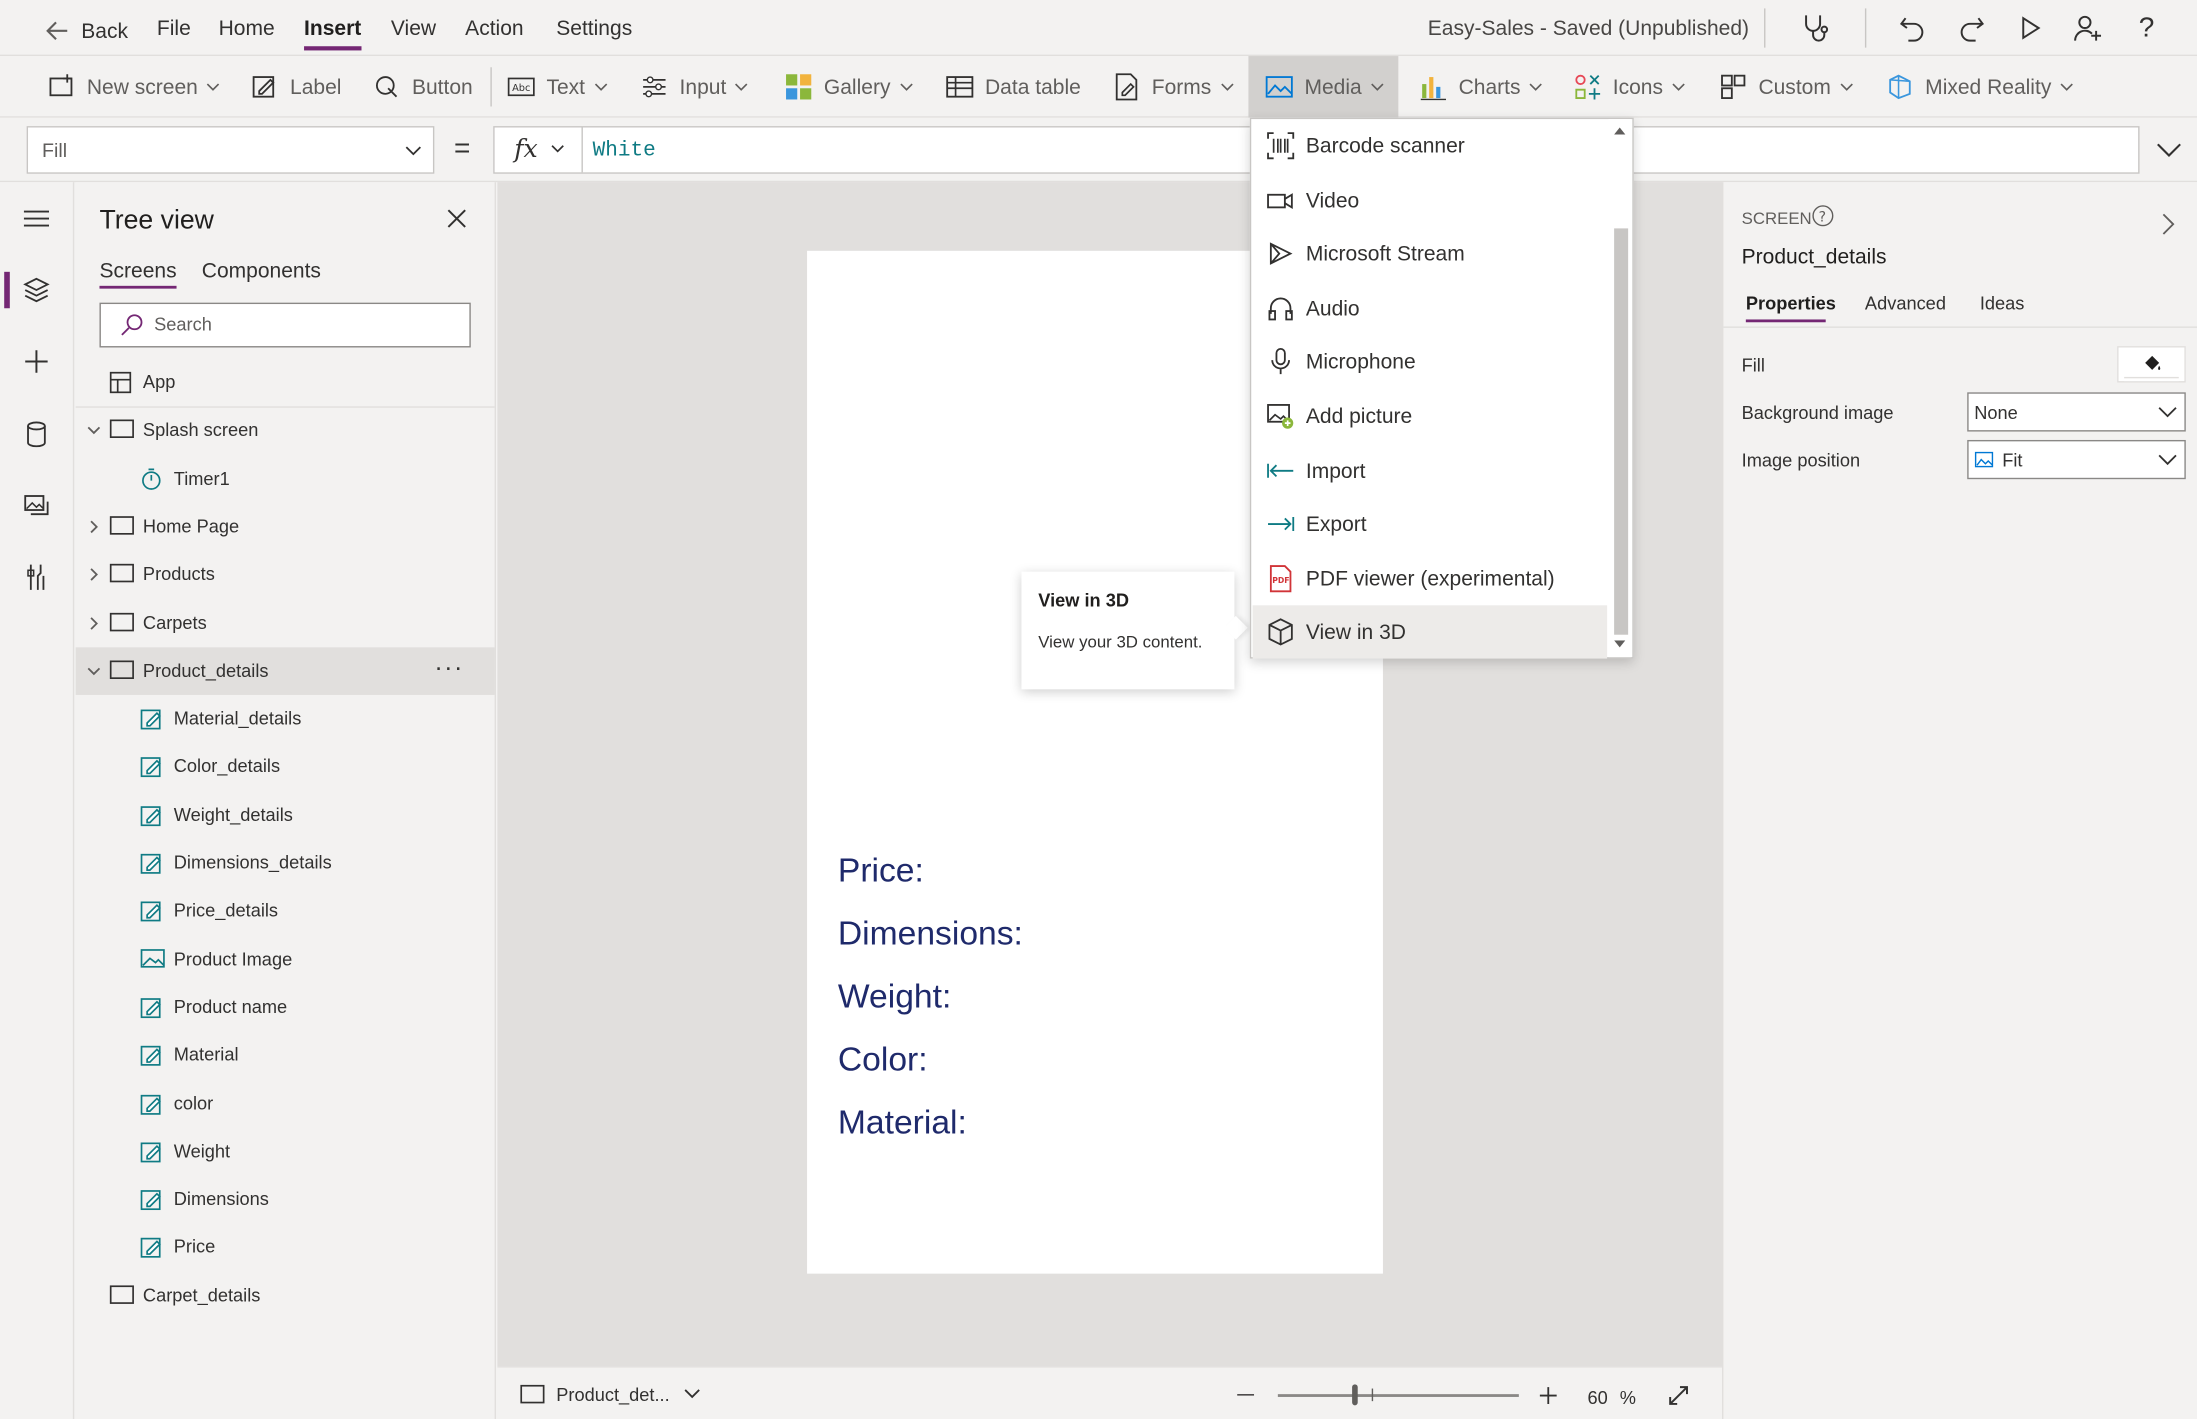 The height and width of the screenshot is (1419, 2197). Describe the element at coordinates (285, 325) in the screenshot. I see `search-input: Search` at that location.